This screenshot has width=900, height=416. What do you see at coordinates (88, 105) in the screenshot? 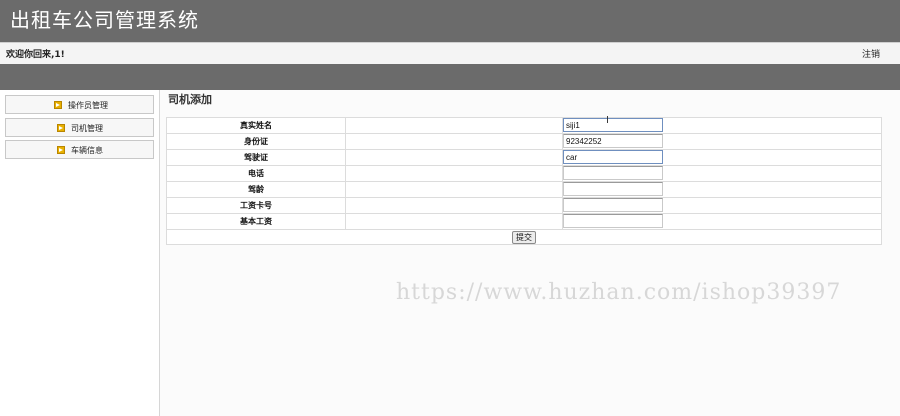
I see `sidebar-item-label: 操作员管理` at bounding box center [88, 105].